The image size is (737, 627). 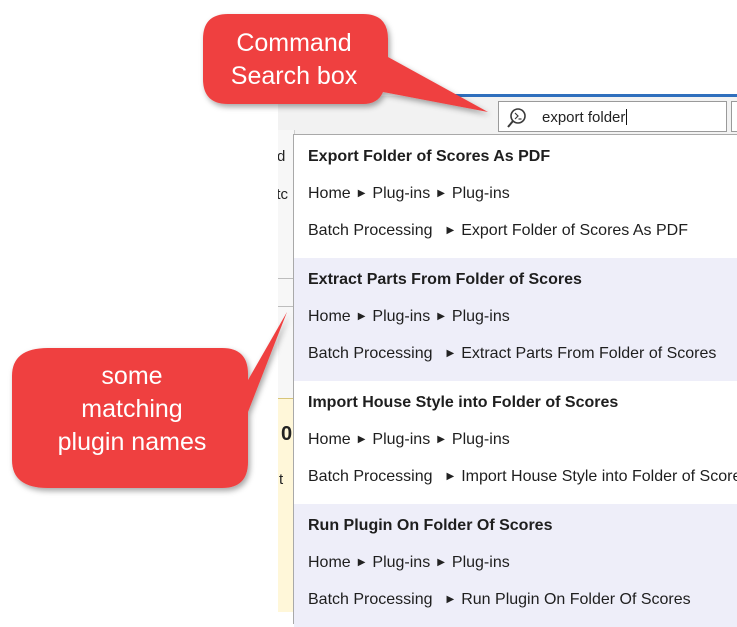 What do you see at coordinates (132, 409) in the screenshot?
I see `plugin-names-callout-text: some matching plugin names` at bounding box center [132, 409].